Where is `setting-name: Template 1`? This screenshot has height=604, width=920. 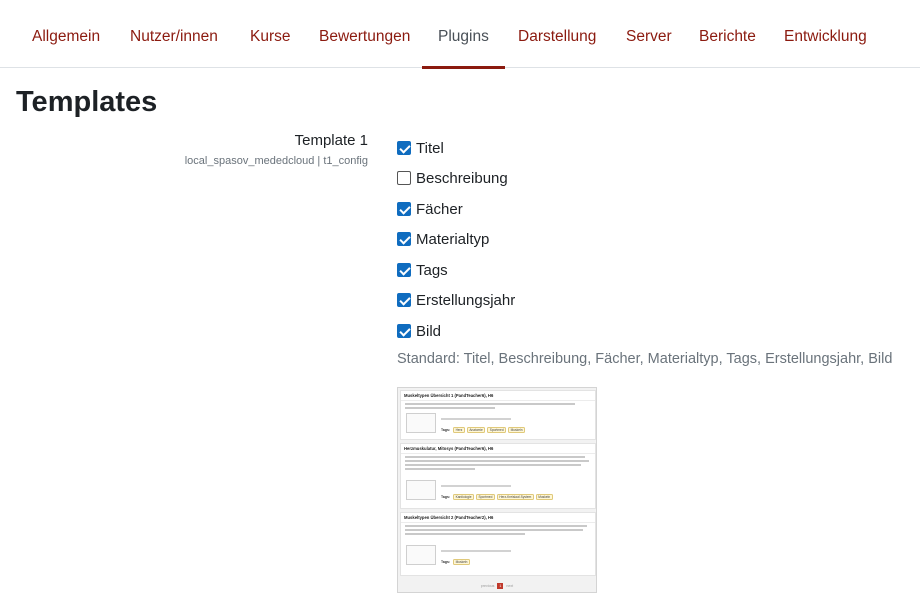 setting-name: Template 1 is located at coordinates (331, 140).